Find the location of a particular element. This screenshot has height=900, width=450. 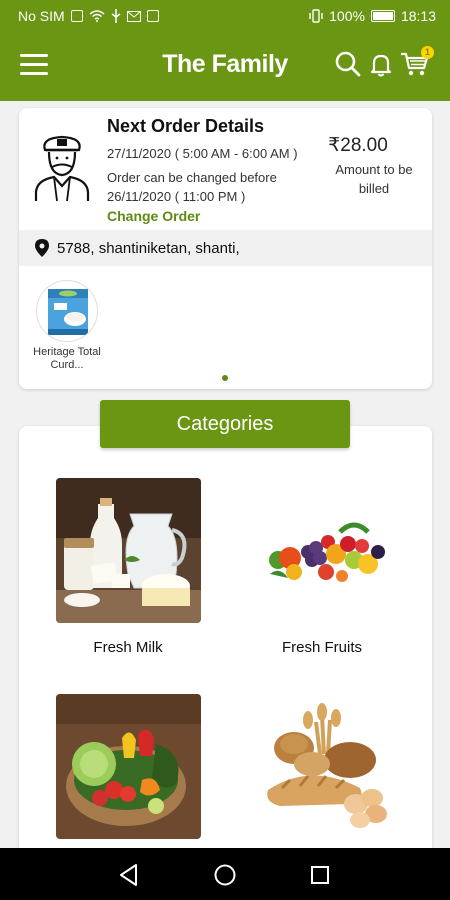

carousel-indicator is located at coordinates (225, 378).